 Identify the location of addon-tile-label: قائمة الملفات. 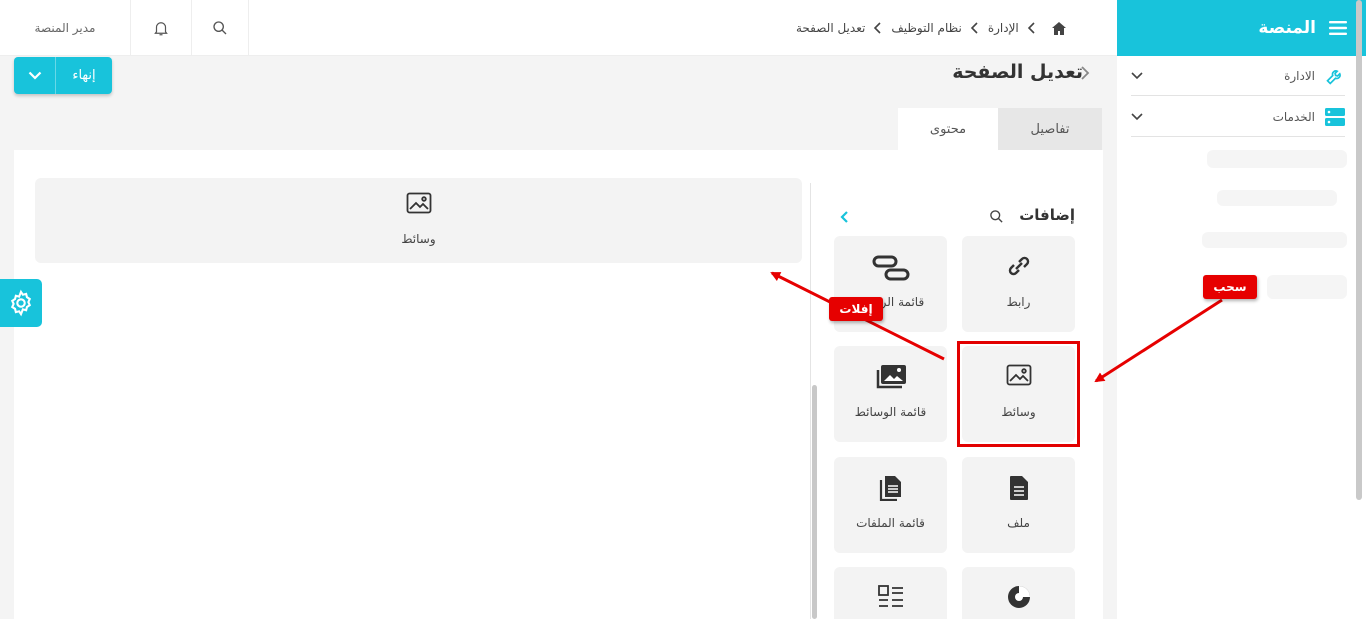
(890, 523).